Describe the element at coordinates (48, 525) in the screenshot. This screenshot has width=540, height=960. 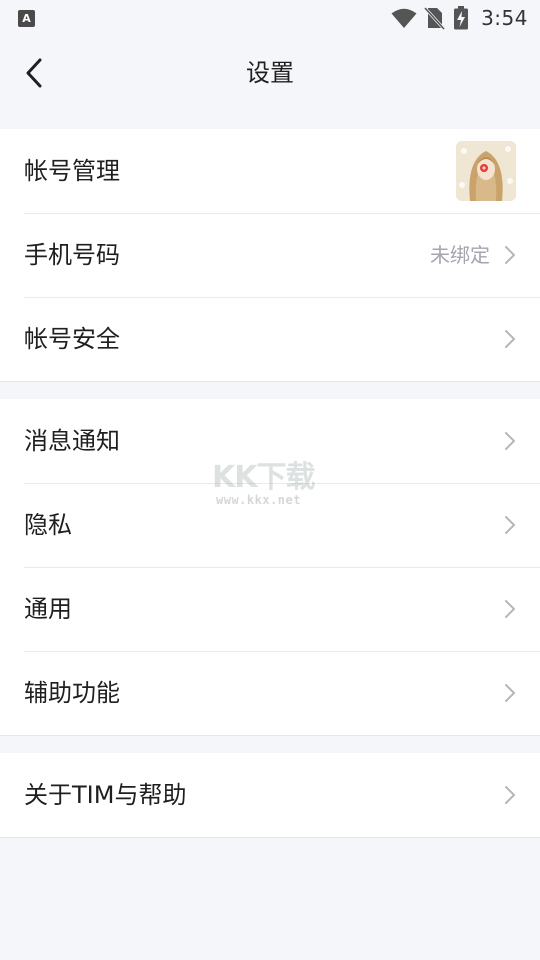
I see `settings-item-label: 隐私` at that location.